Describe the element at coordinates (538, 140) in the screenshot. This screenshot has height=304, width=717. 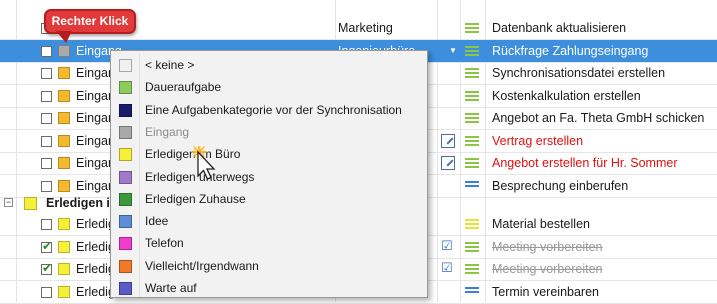
I see `task-subject: Vertrag erstellen` at that location.